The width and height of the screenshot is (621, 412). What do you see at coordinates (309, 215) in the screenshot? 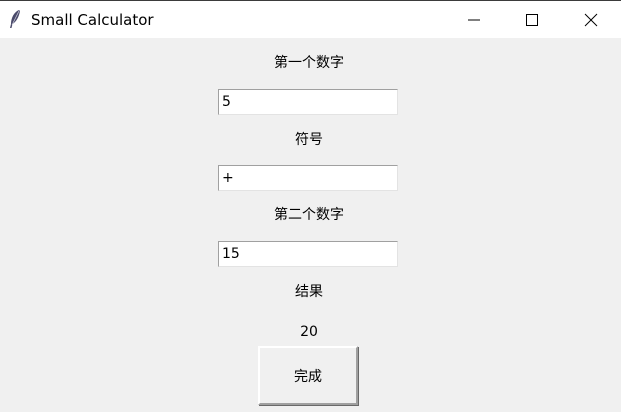
I see `second-number-label: 第二个数字` at bounding box center [309, 215].